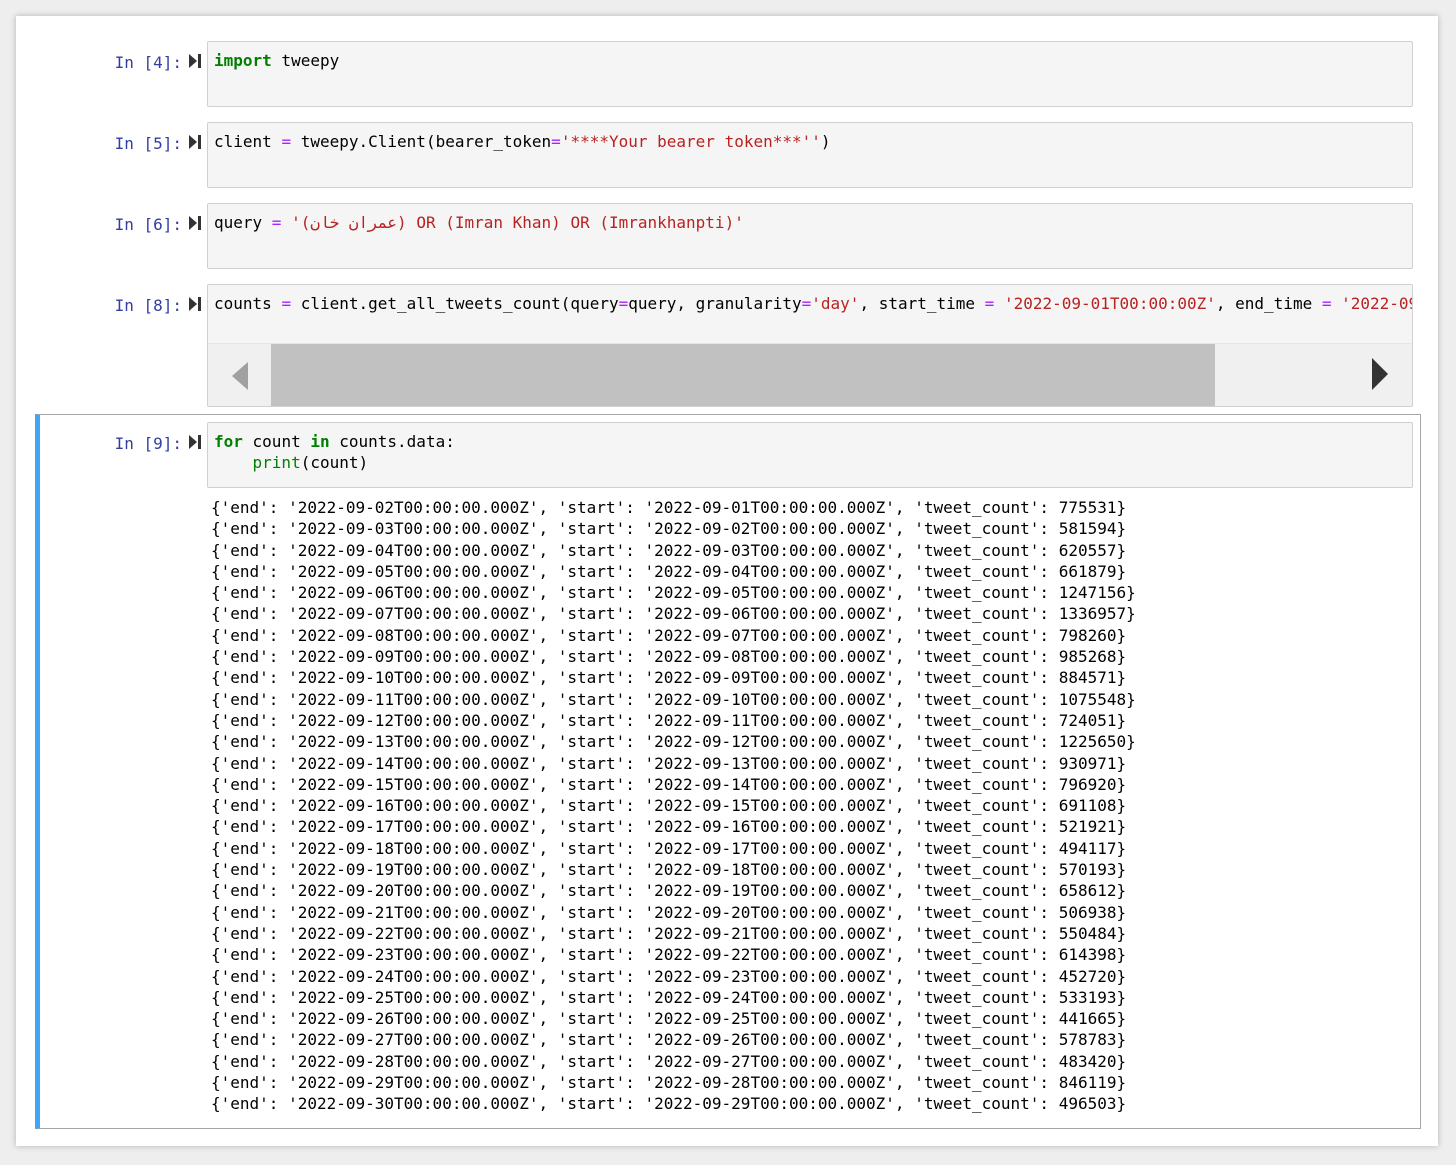 The width and height of the screenshot is (1456, 1165). I want to click on code-token: (count), so click(334, 462).